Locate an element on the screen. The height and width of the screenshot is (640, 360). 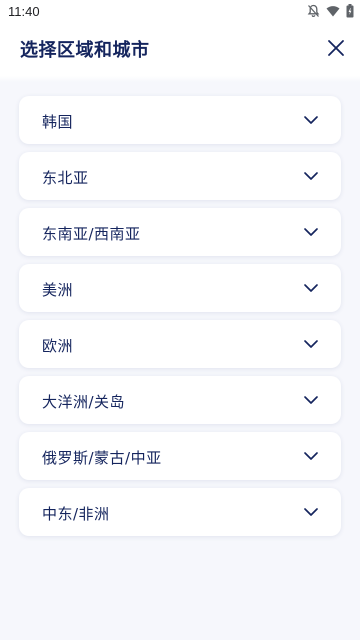
close-button is located at coordinates (336, 48).